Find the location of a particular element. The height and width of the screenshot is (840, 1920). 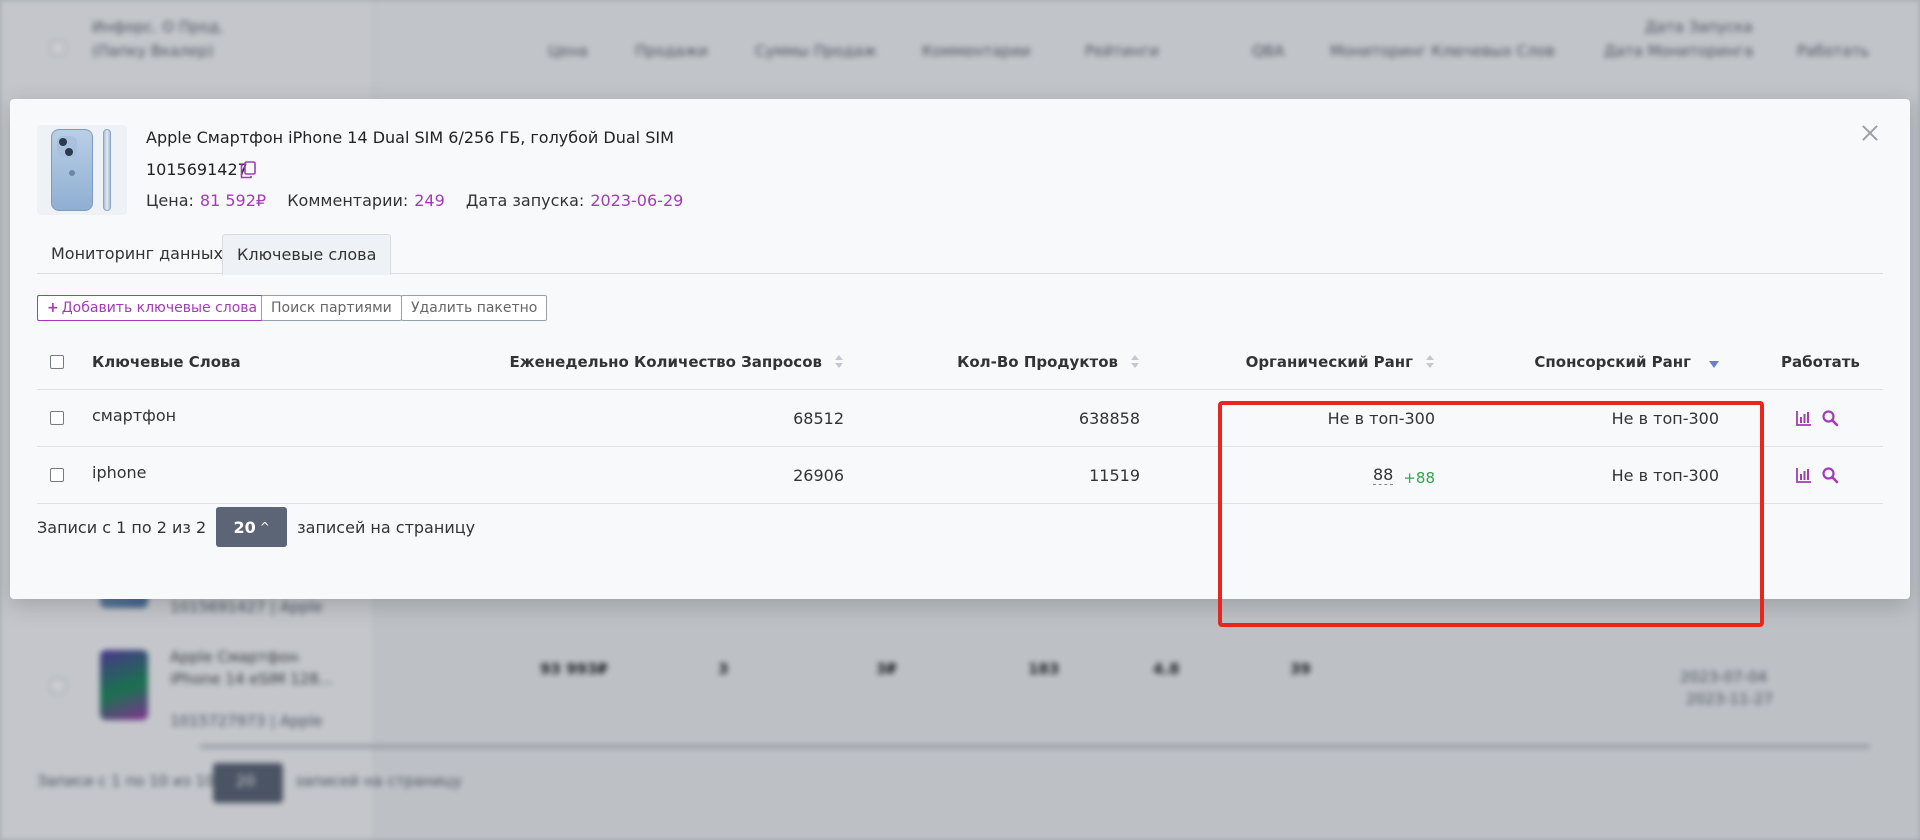

organic-rank-value: 88 is located at coordinates (1383, 475).